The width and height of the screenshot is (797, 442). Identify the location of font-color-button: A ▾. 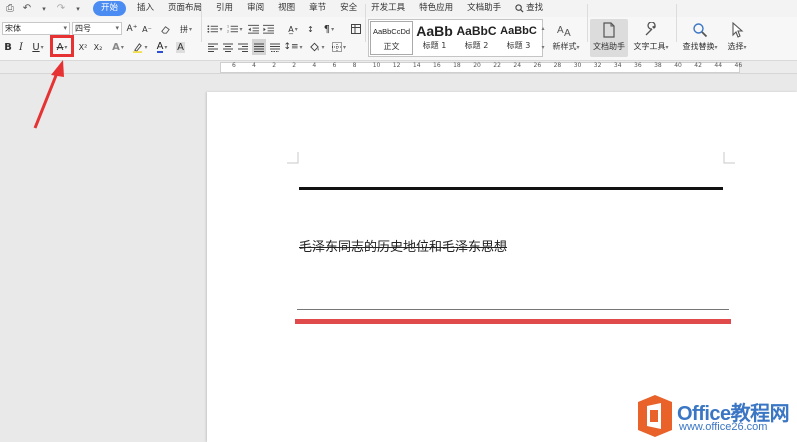
(162, 47).